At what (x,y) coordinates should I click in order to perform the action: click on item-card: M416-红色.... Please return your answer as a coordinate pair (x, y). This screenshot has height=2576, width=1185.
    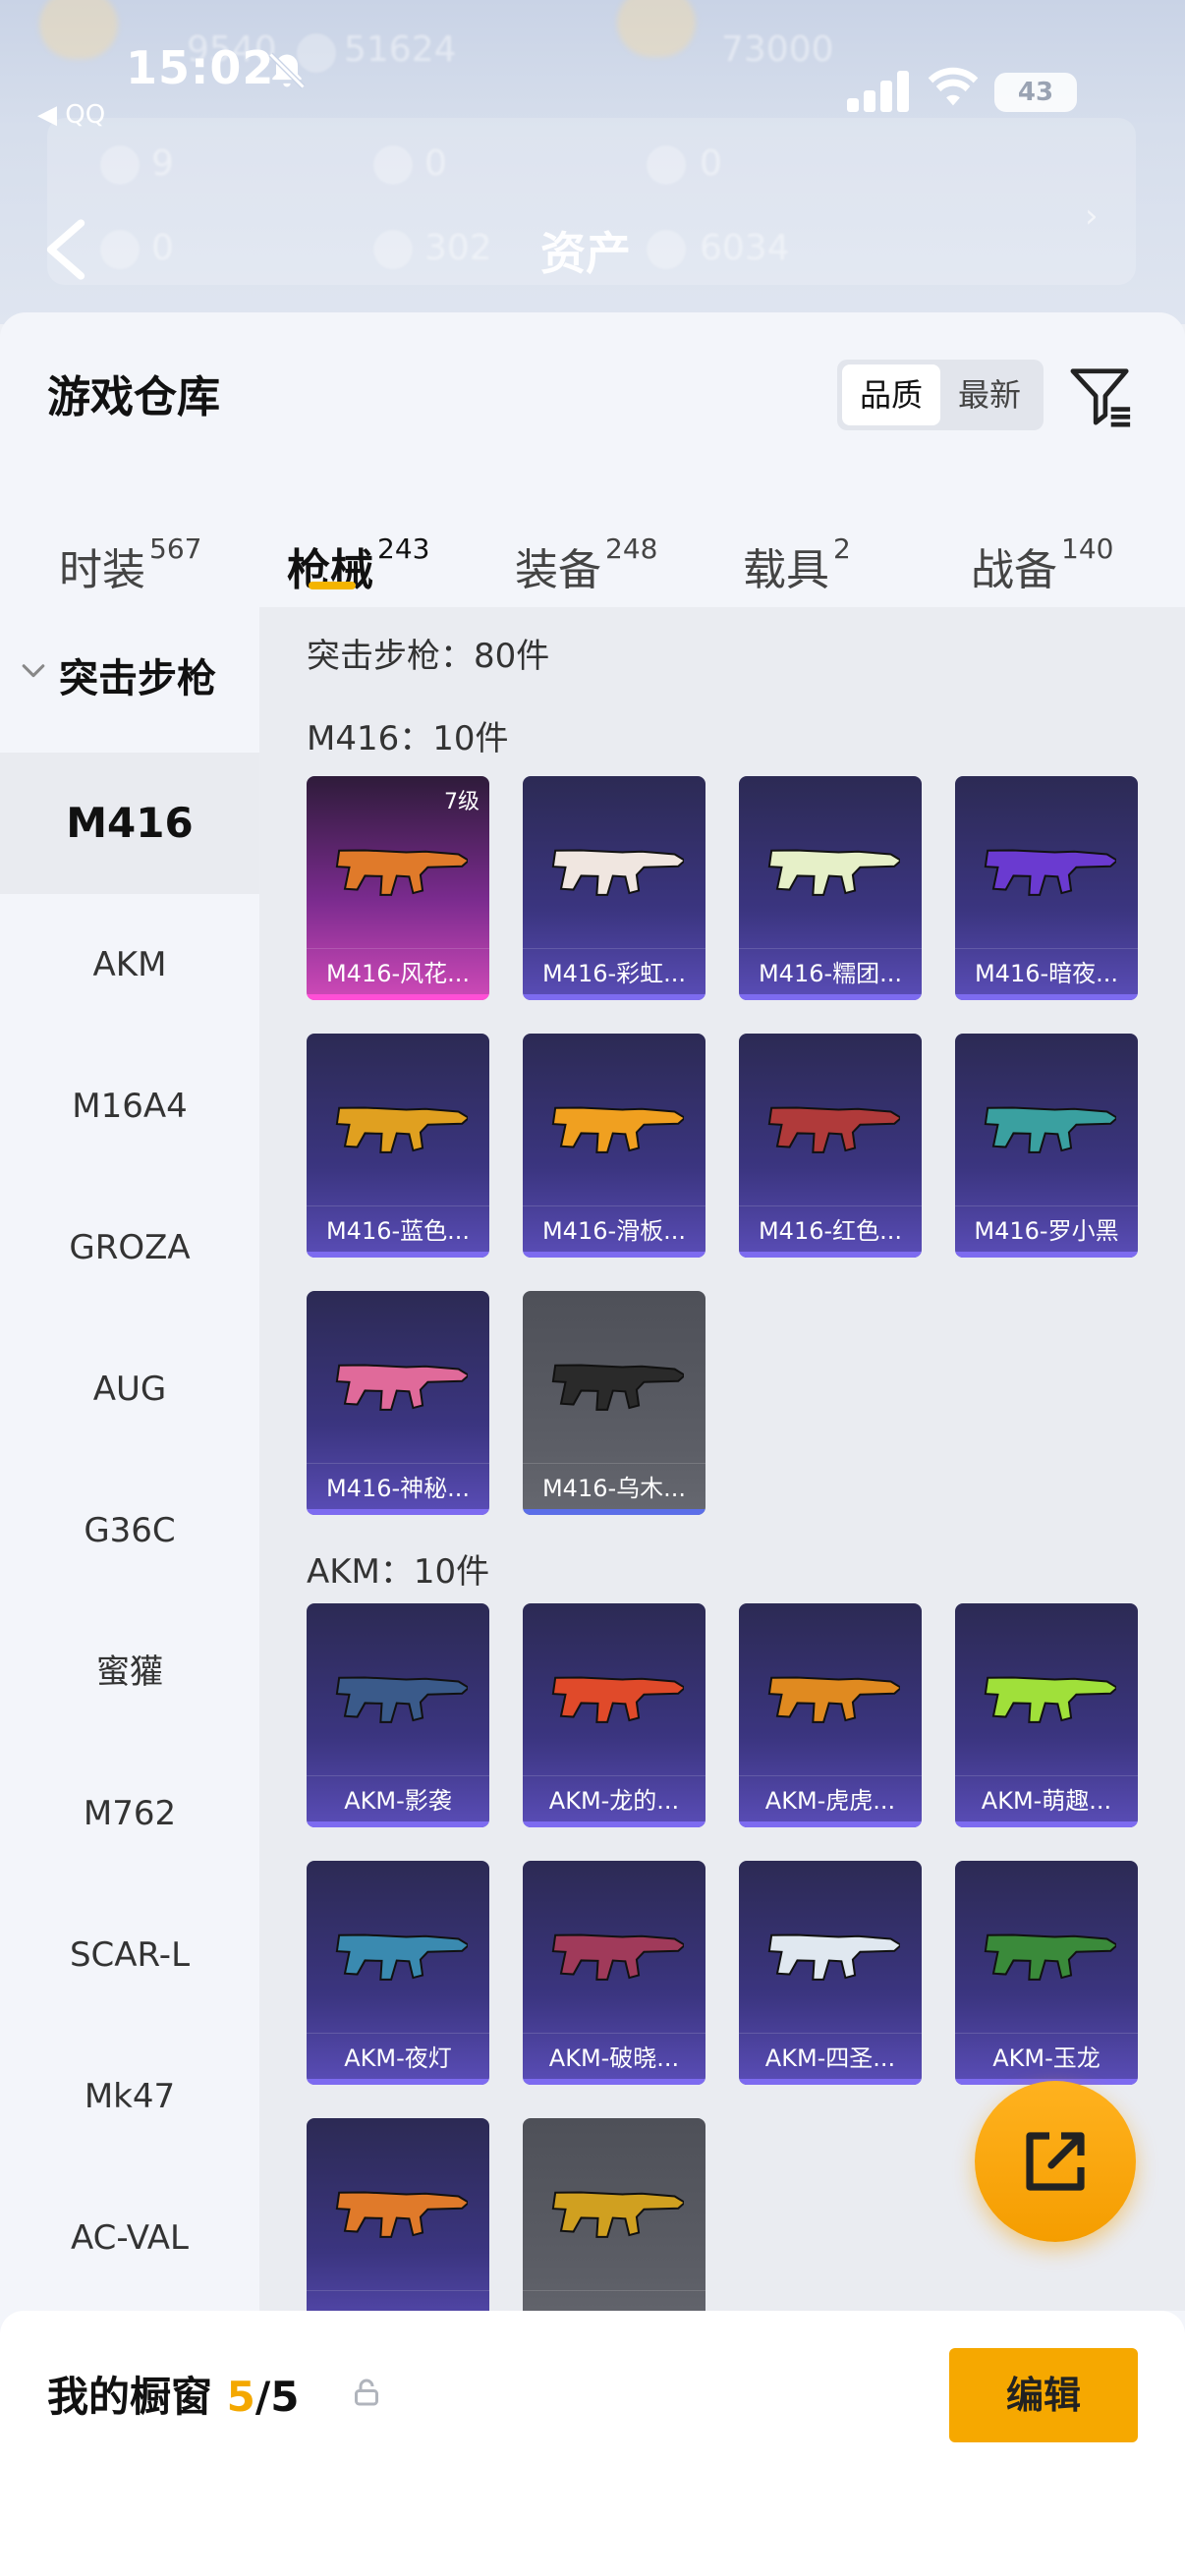
    Looking at the image, I should click on (831, 1146).